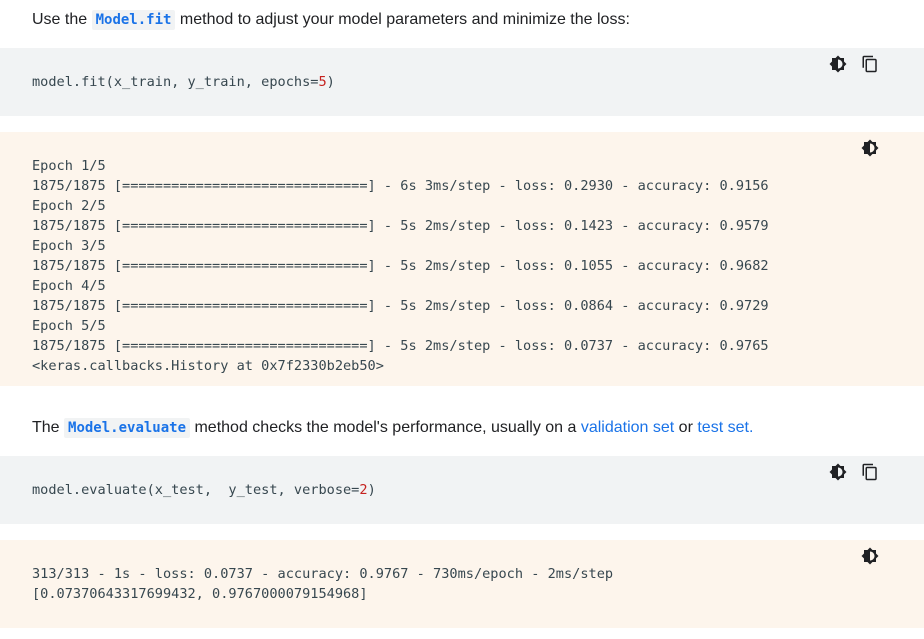 Image resolution: width=924 pixels, height=639 pixels. I want to click on code-fit-suffix: ), so click(330, 82).